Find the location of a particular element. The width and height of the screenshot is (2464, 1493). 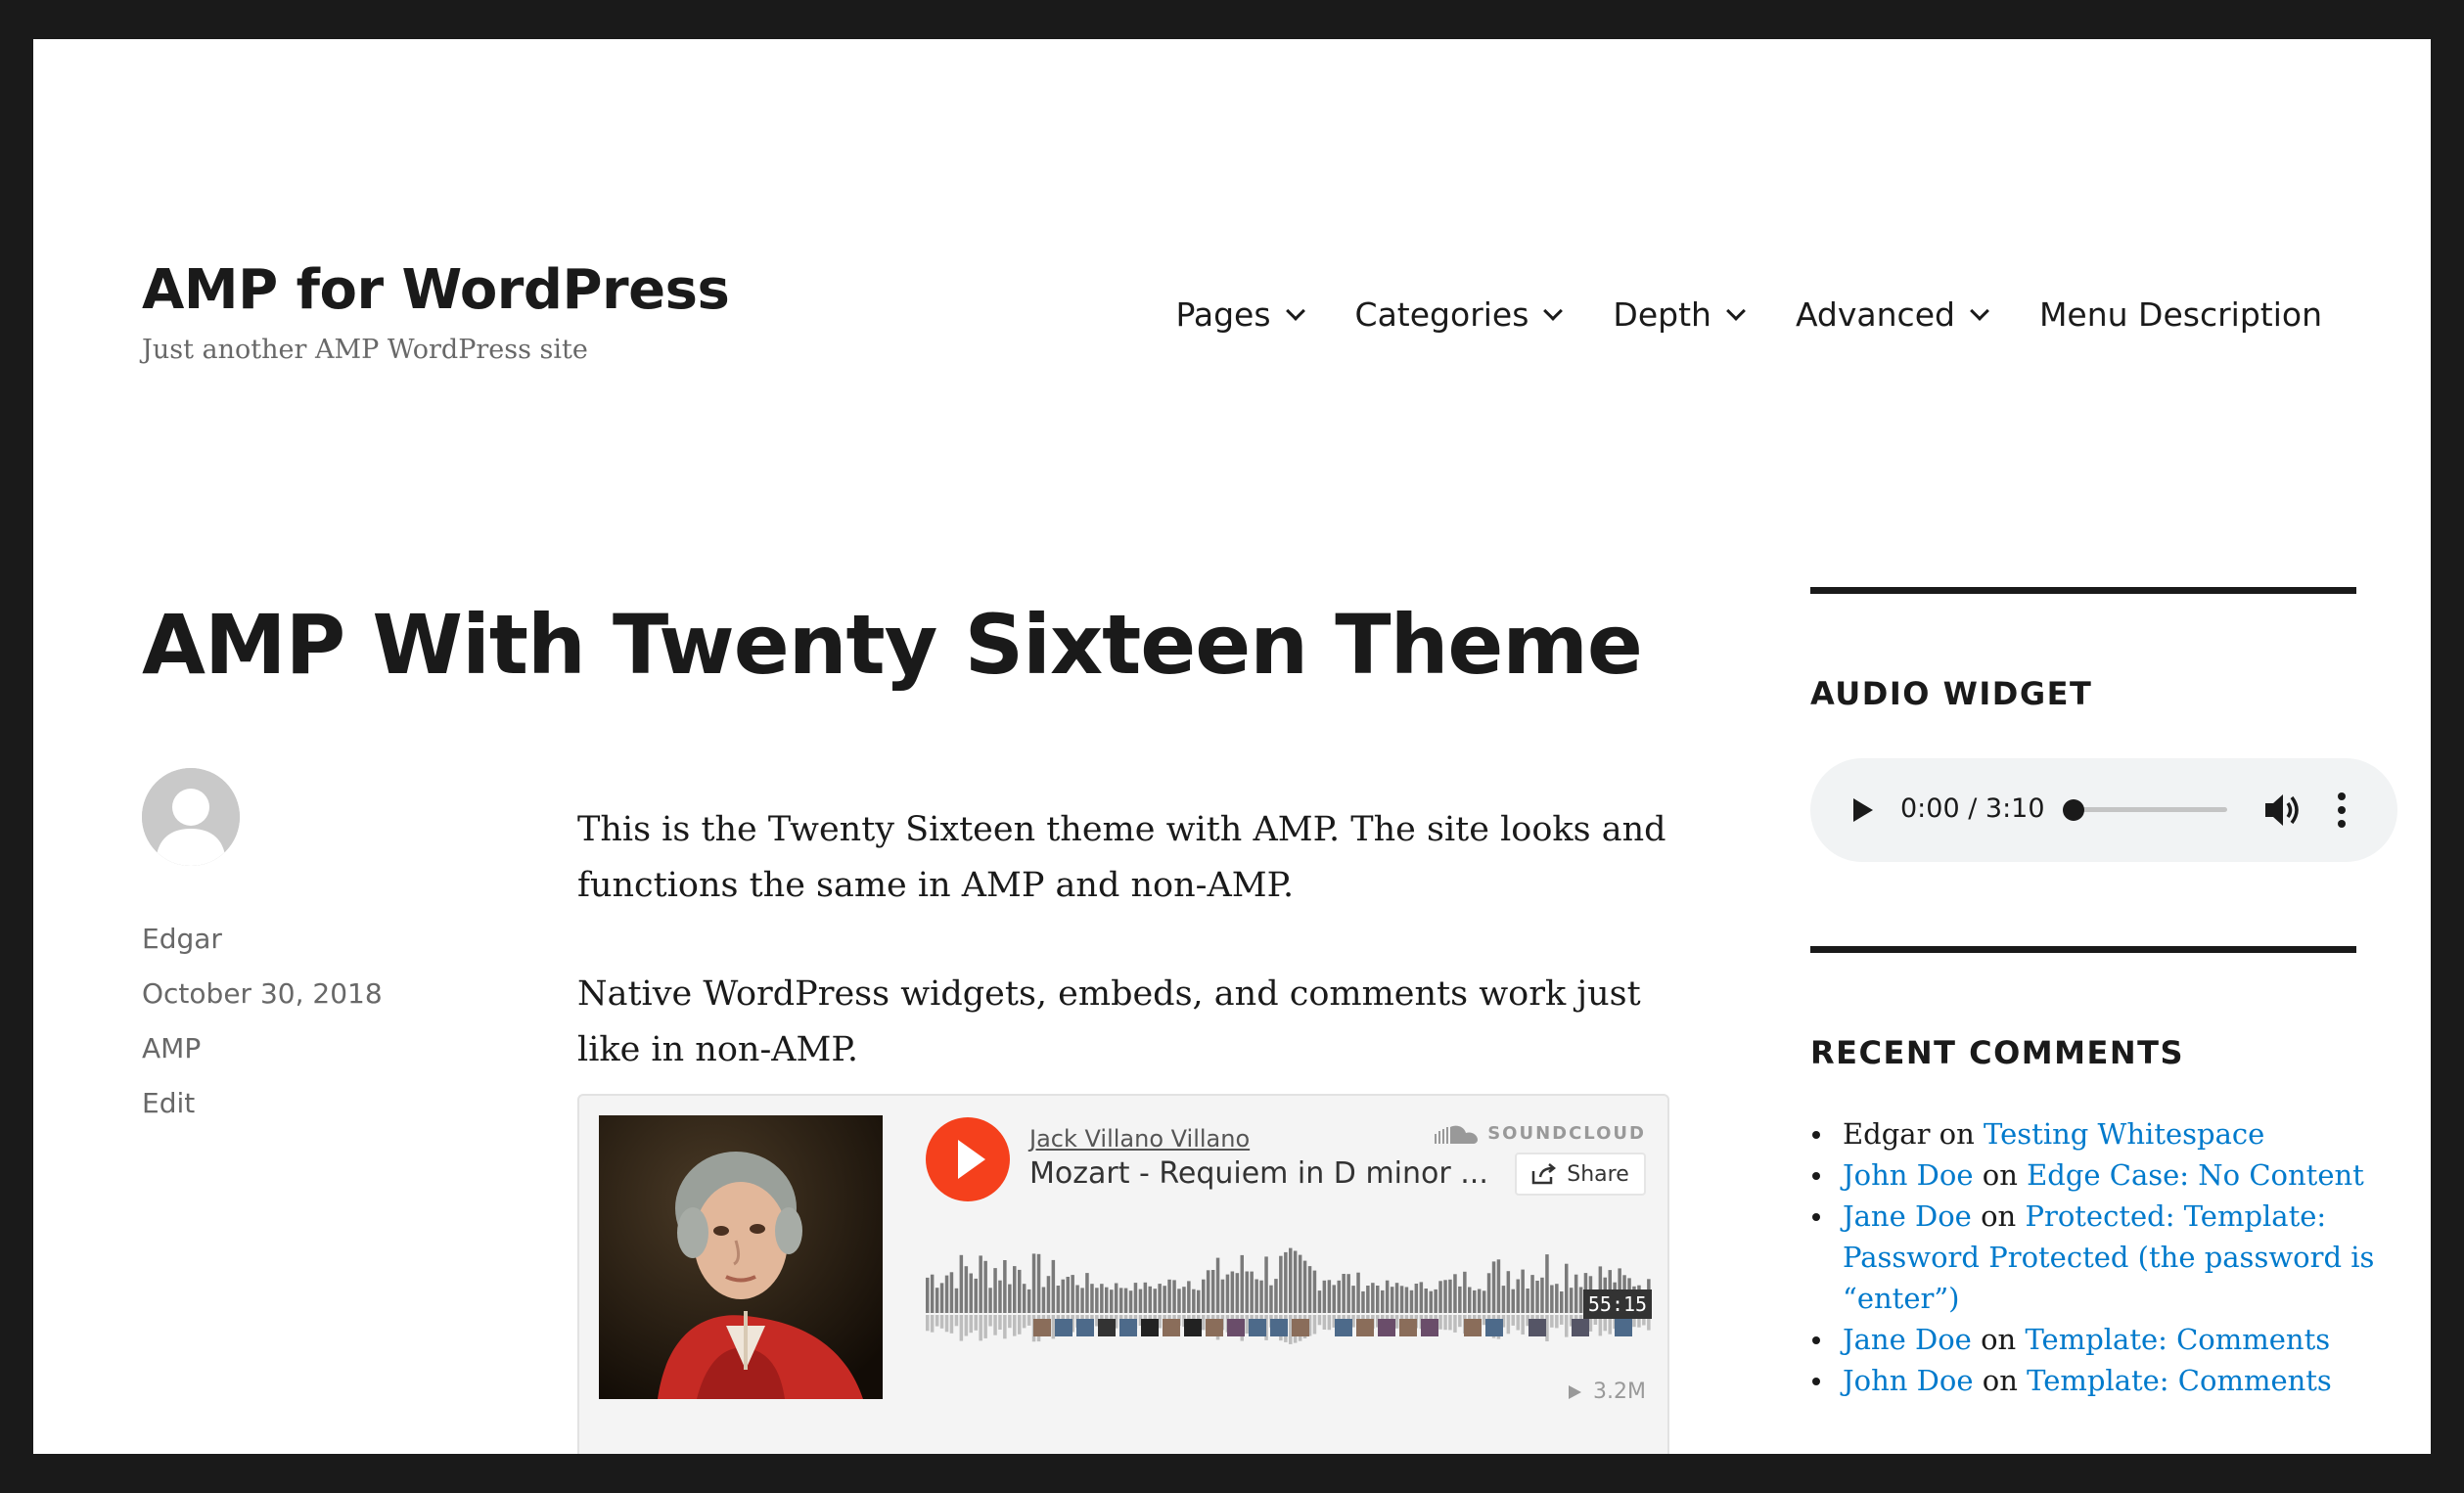

list-item: John Doe on Template: Comments is located at coordinates (2094, 1380).